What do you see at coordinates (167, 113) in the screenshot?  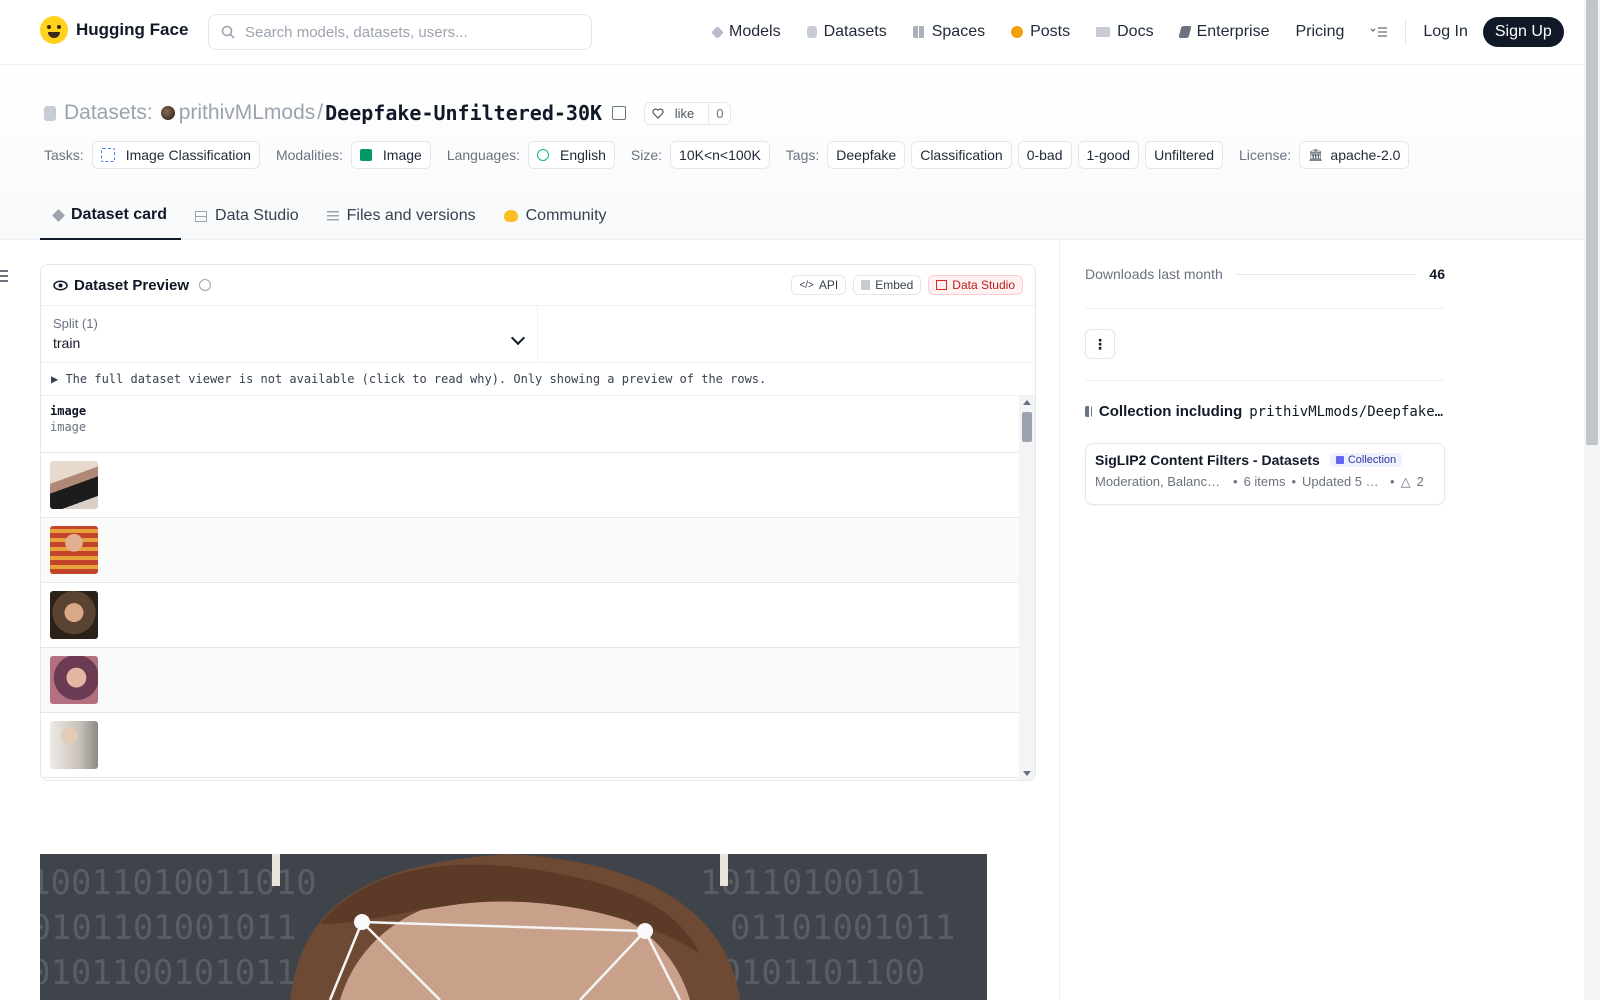 I see `owner-avatar` at bounding box center [167, 113].